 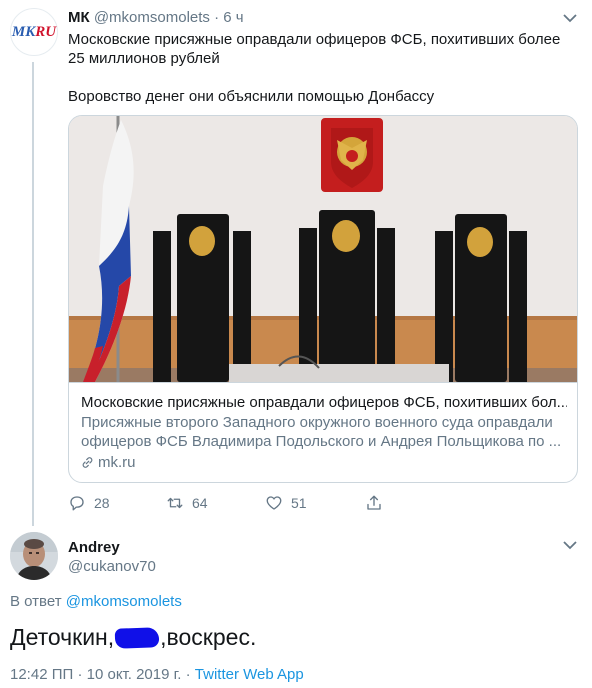 What do you see at coordinates (233, 17) in the screenshot?
I see `tweet-time: 6 ч` at bounding box center [233, 17].